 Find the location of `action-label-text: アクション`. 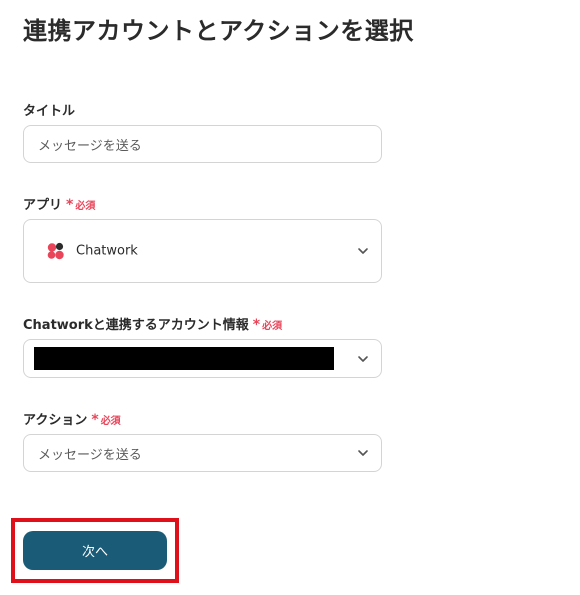

action-label-text: アクション is located at coordinates (55, 420).